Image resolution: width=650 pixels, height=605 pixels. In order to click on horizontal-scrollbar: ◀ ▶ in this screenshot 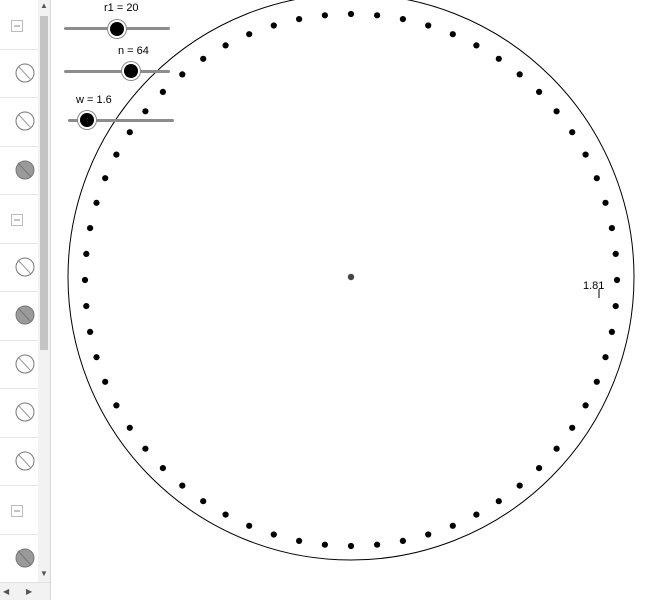, I will do `click(25, 591)`.